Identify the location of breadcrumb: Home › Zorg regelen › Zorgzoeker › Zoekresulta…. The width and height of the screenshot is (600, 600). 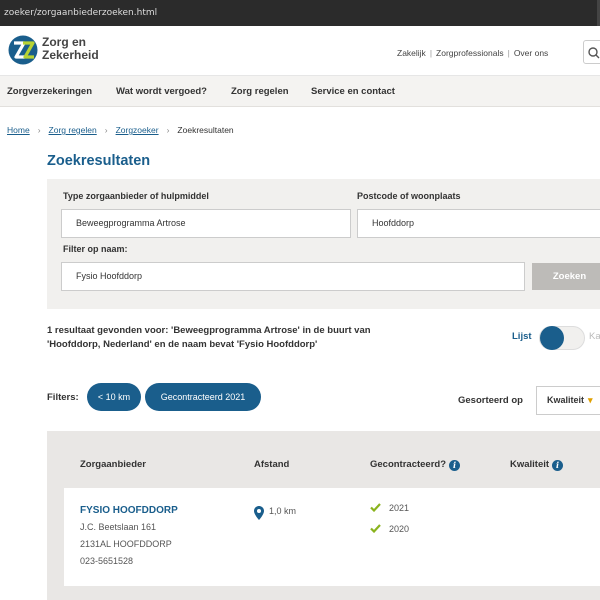
(120, 130).